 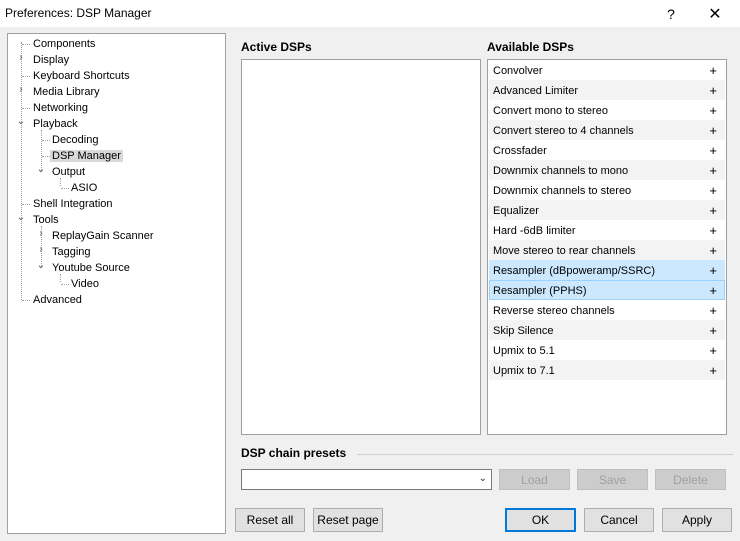 I want to click on load-button: Load, so click(x=534, y=479).